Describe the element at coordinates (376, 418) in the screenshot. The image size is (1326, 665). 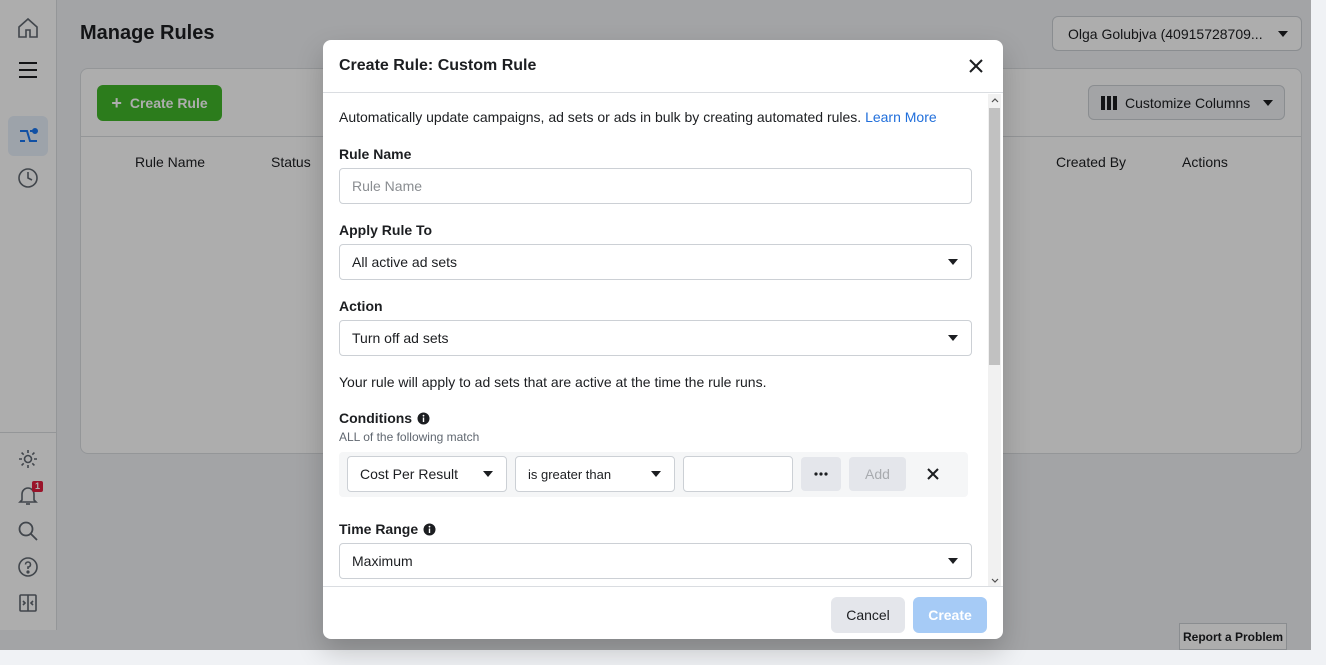
I see `conditions-label: Conditions` at that location.